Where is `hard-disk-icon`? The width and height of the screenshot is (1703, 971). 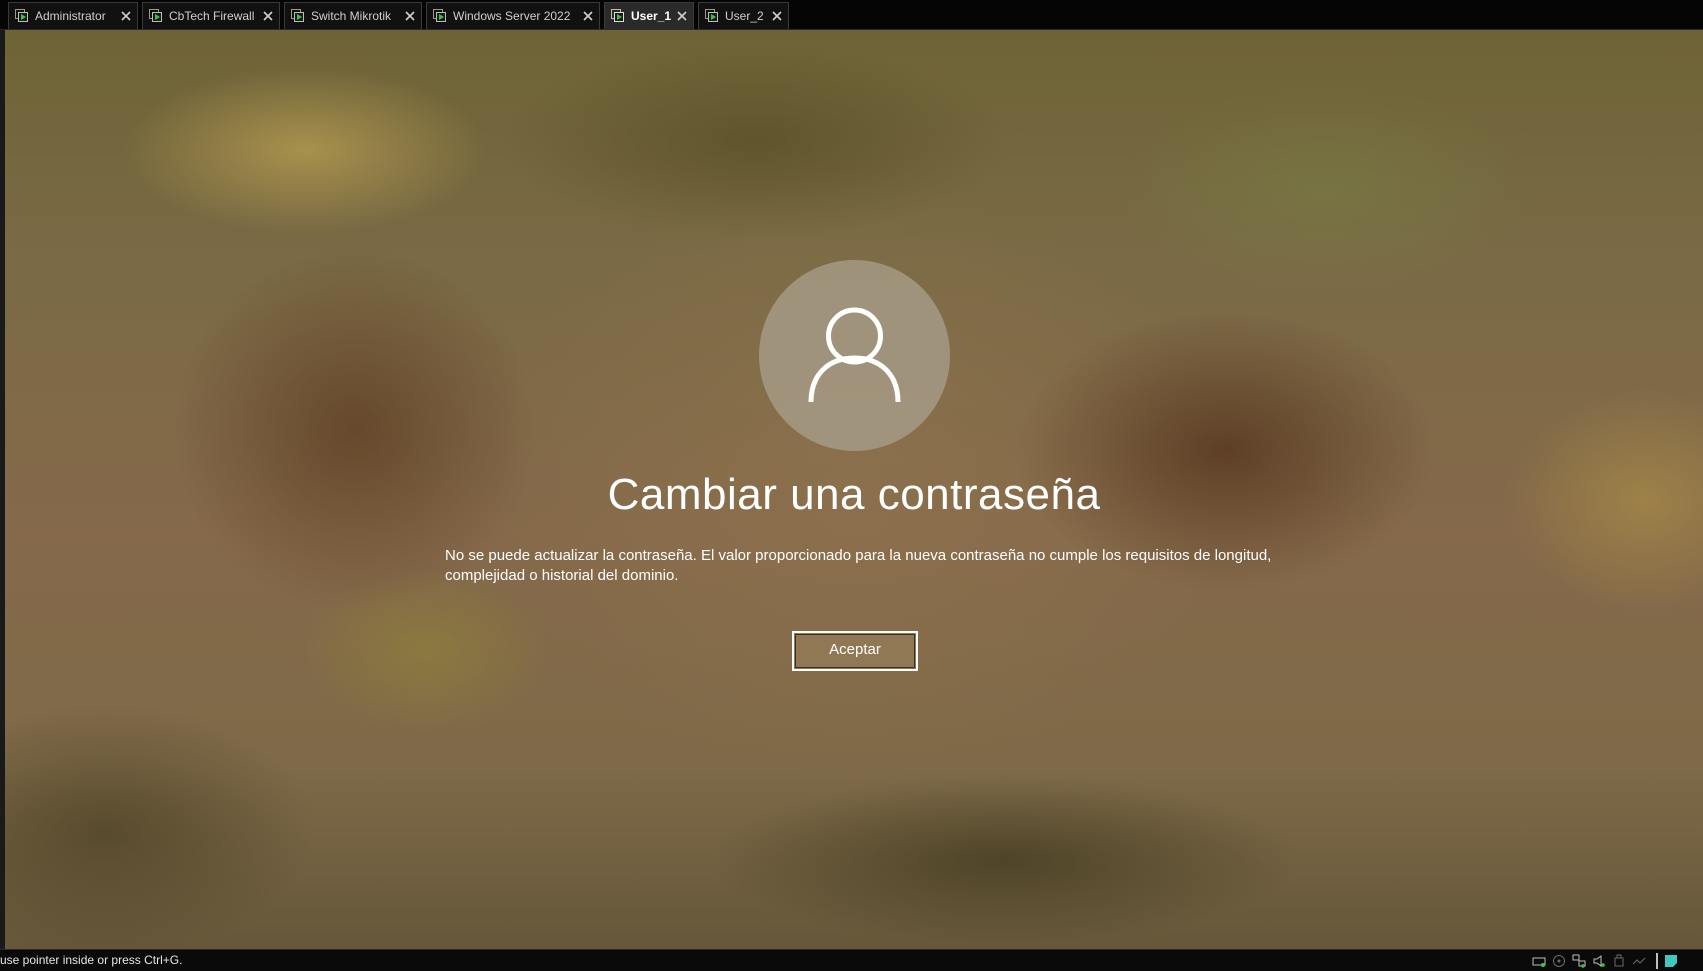 hard-disk-icon is located at coordinates (1539, 961).